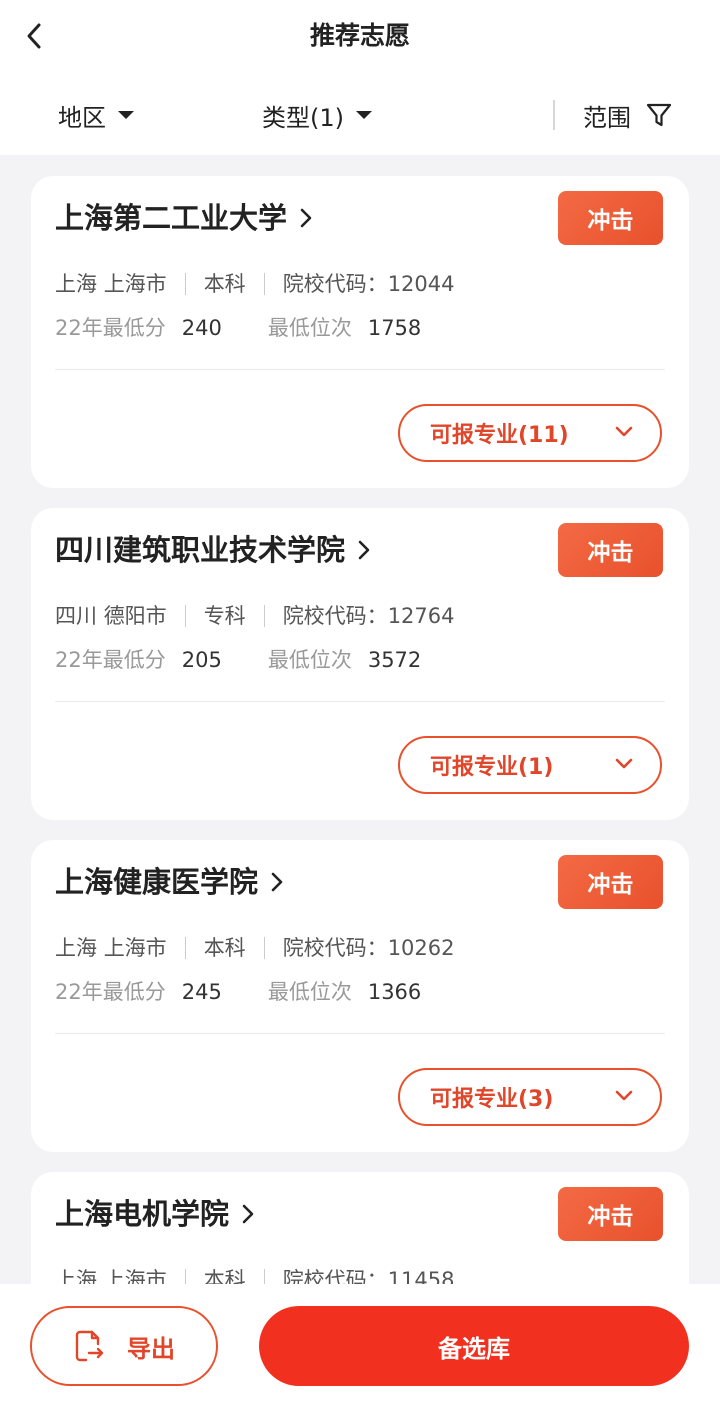 The height and width of the screenshot is (1415, 720). What do you see at coordinates (394, 992) in the screenshot?
I see `min-rank-value: 1366` at bounding box center [394, 992].